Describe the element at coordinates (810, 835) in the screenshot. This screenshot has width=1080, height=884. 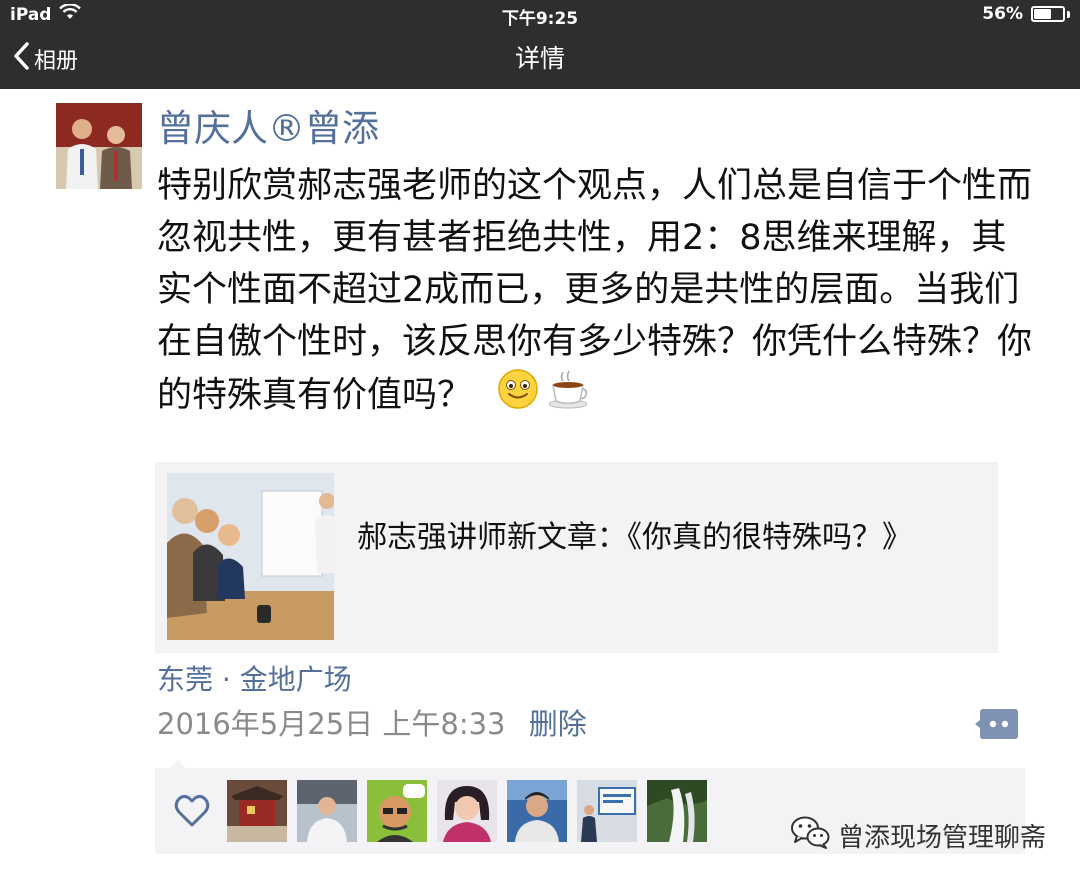
I see `wechat-logo-icon` at that location.